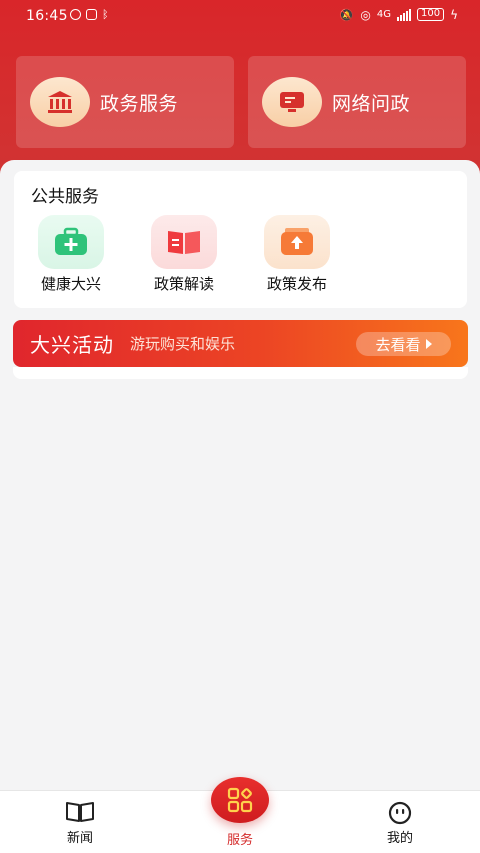 This screenshot has height=853, width=480. What do you see at coordinates (47, 16) in the screenshot?
I see `status-time: 16:45` at bounding box center [47, 16].